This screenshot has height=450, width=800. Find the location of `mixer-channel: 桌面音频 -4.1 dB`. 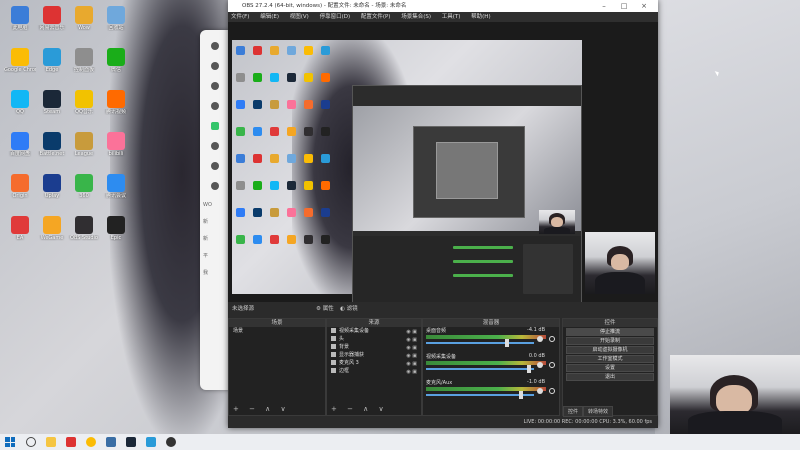

mixer-channel: 桌面音频 -4.1 dB is located at coordinates (491, 340).